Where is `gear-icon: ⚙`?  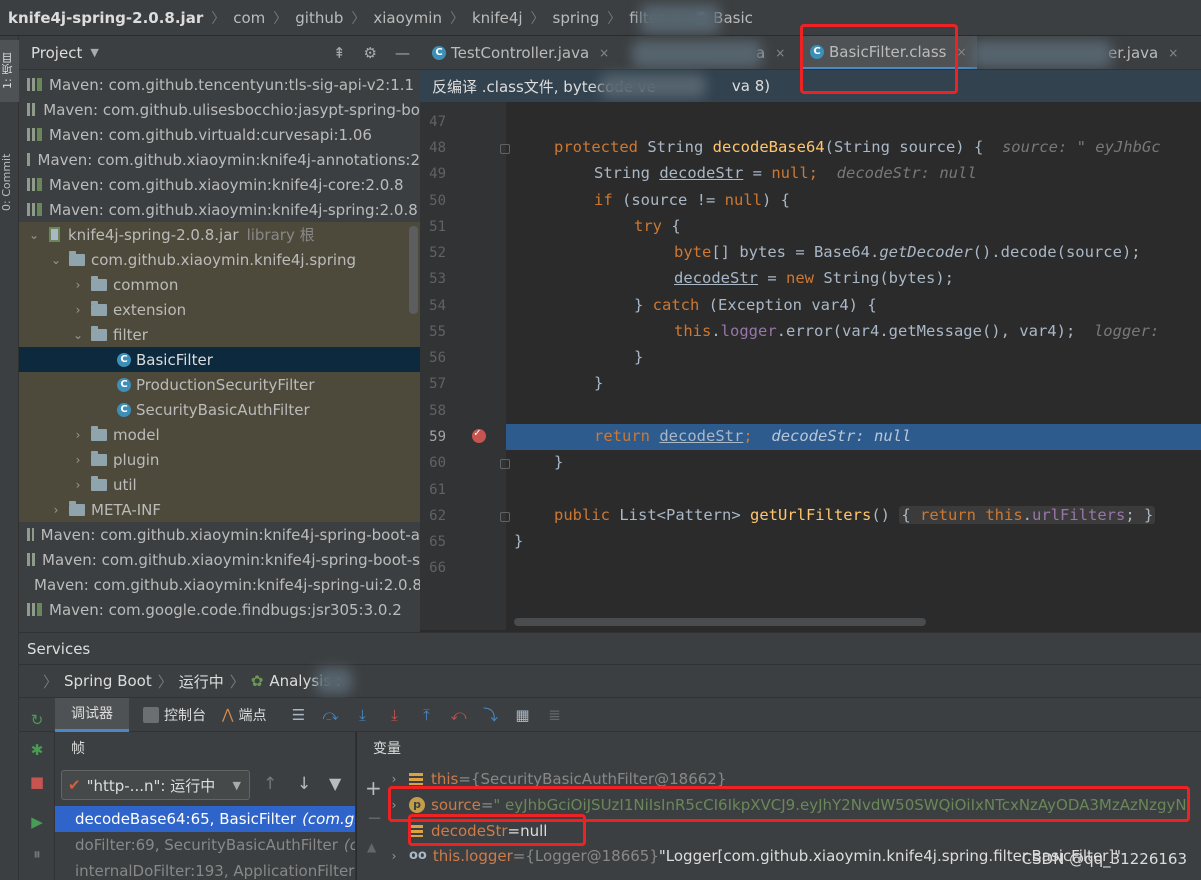
gear-icon: ⚙ is located at coordinates (370, 53).